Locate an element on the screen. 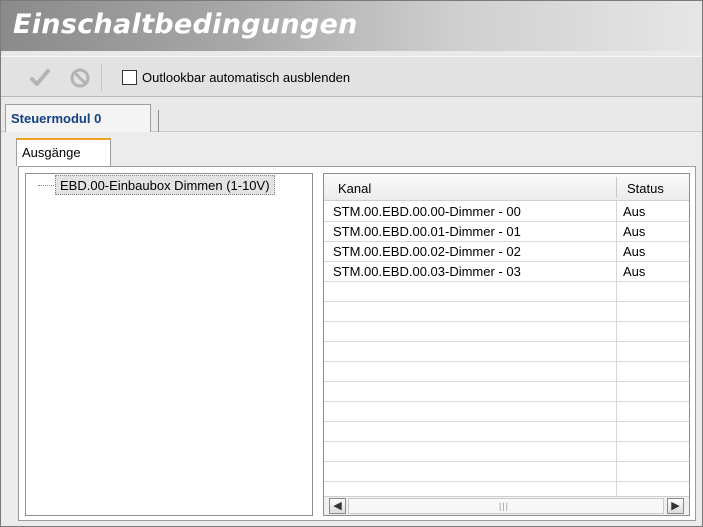 Image resolution: width=703 pixels, height=527 pixels. scroll-left-button: ◀ is located at coordinates (337, 506).